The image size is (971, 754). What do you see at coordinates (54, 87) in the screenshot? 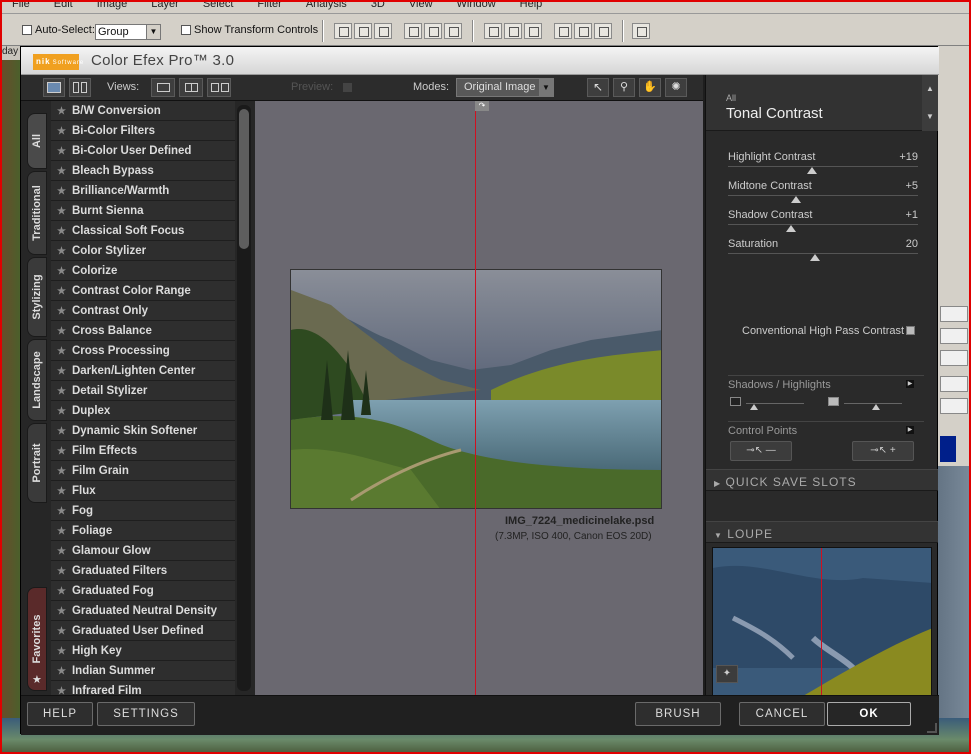
I see `single-panel-icon` at bounding box center [54, 87].